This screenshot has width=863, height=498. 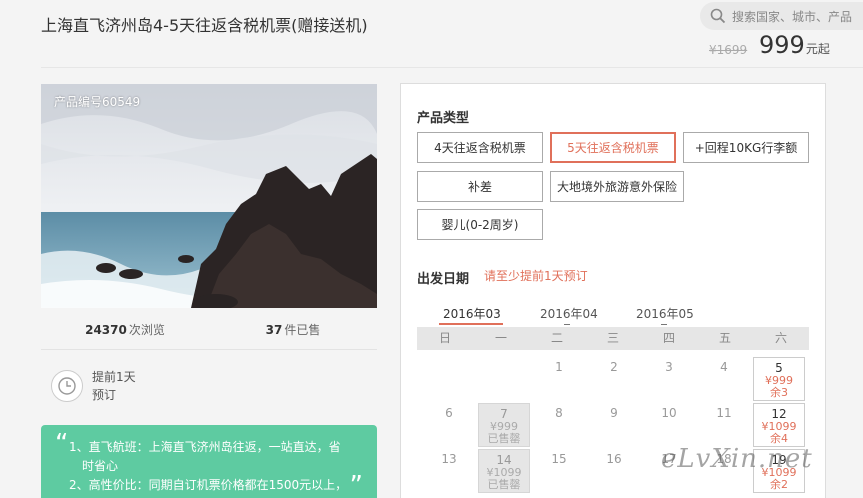 What do you see at coordinates (443, 118) in the screenshot?
I see `product-type-title: 产品类型` at bounding box center [443, 118].